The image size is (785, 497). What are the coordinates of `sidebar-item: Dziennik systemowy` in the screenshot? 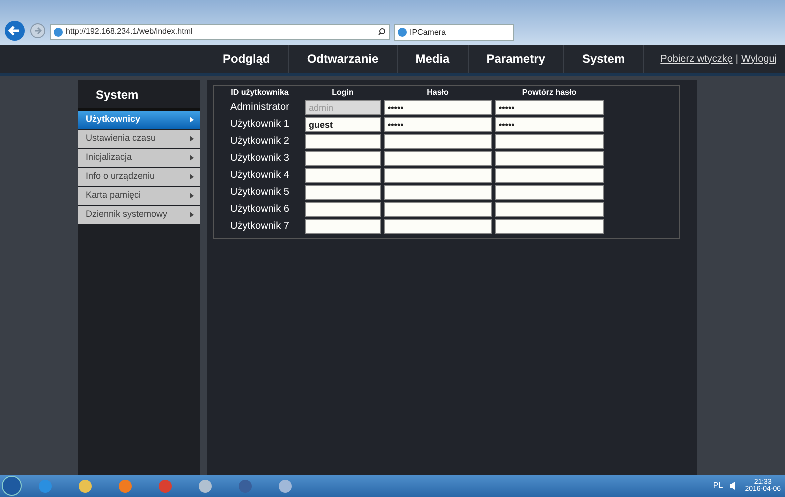 It's located at (139, 215).